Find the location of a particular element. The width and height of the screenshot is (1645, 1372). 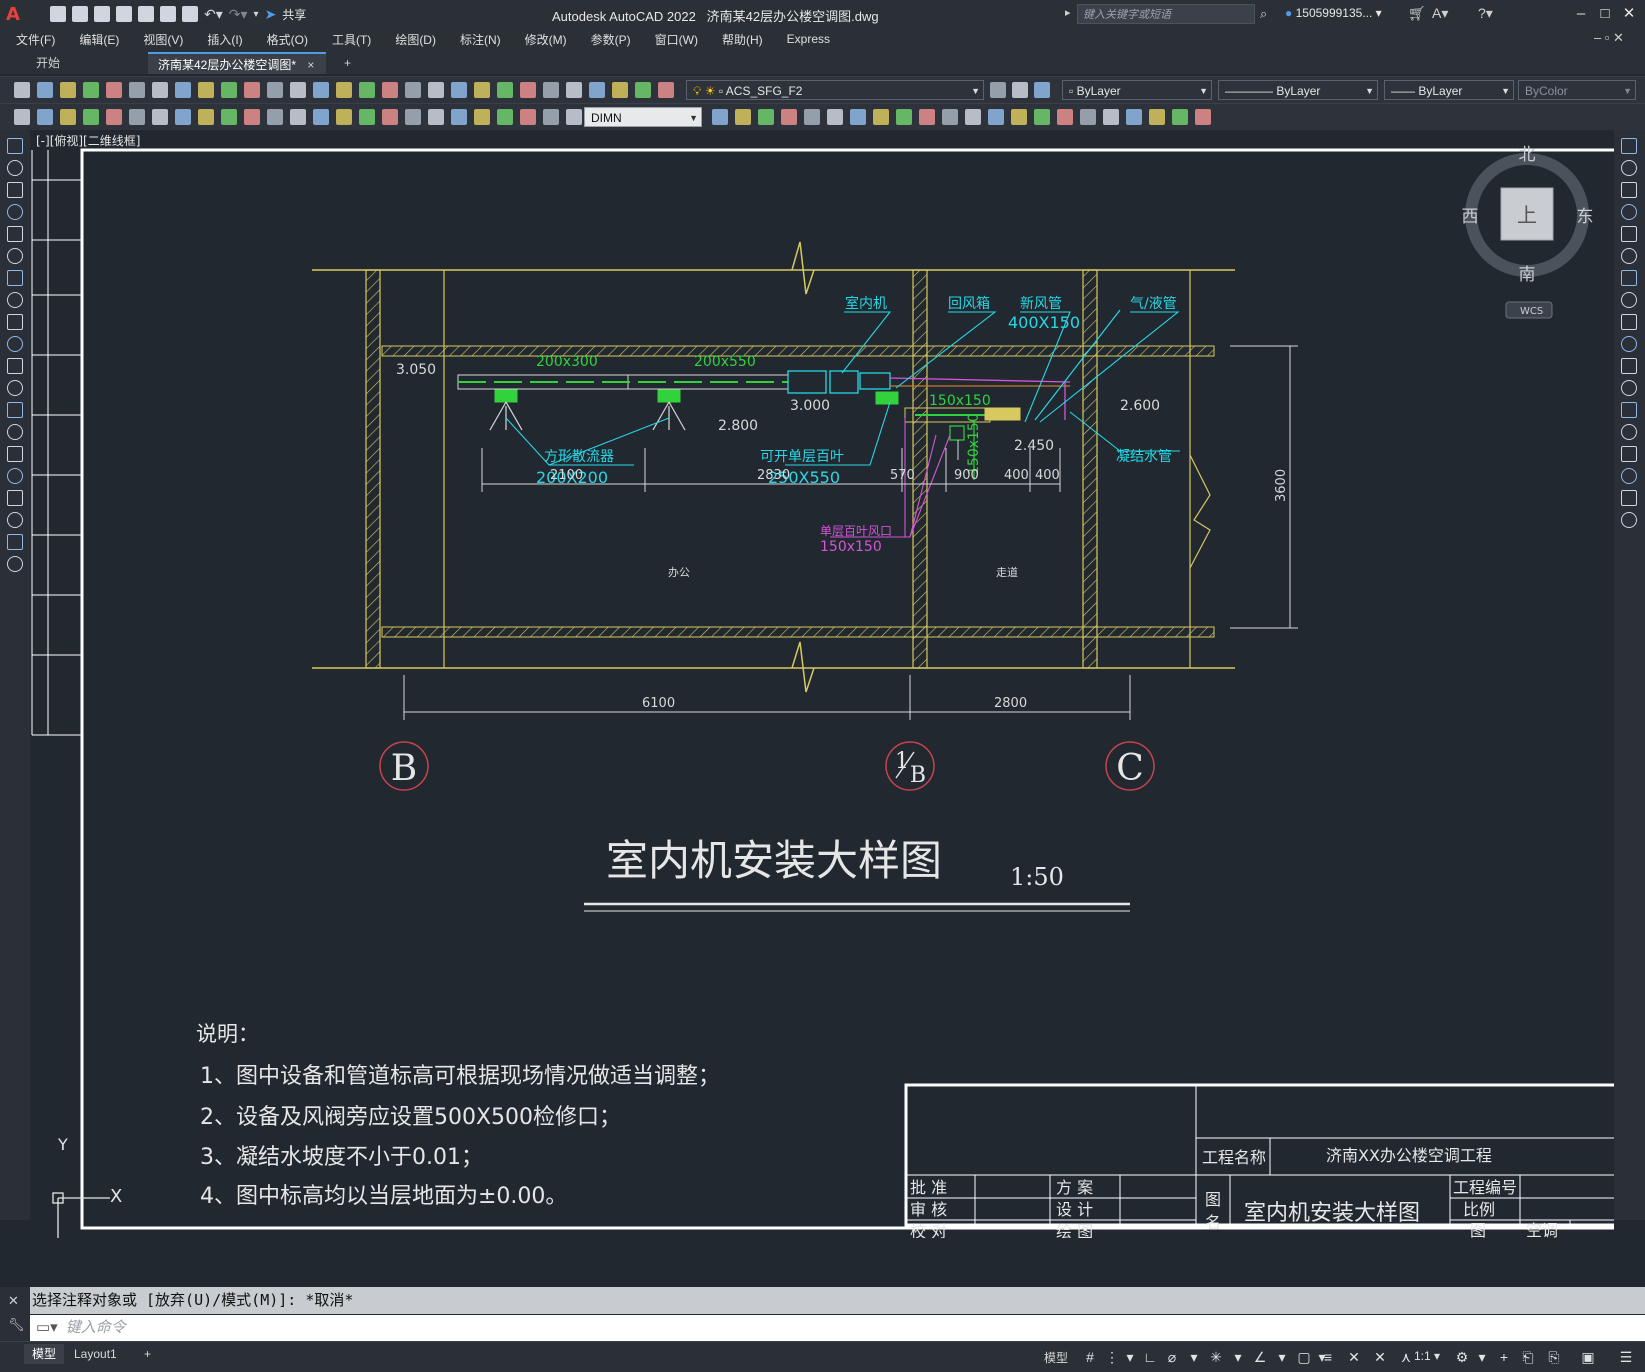

viewcube-south: 南 is located at coordinates (1527, 275).